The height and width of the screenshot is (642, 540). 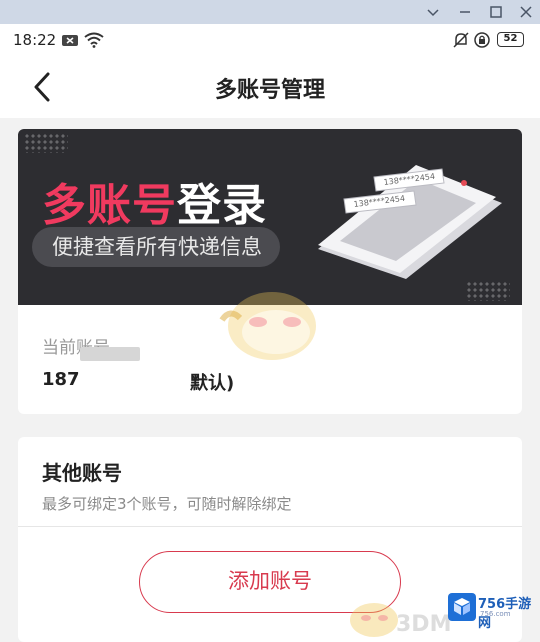 What do you see at coordinates (167, 504) in the screenshot?
I see `other-accounts-hint: 最多可绑定3个账号，可随时解除绑定` at bounding box center [167, 504].